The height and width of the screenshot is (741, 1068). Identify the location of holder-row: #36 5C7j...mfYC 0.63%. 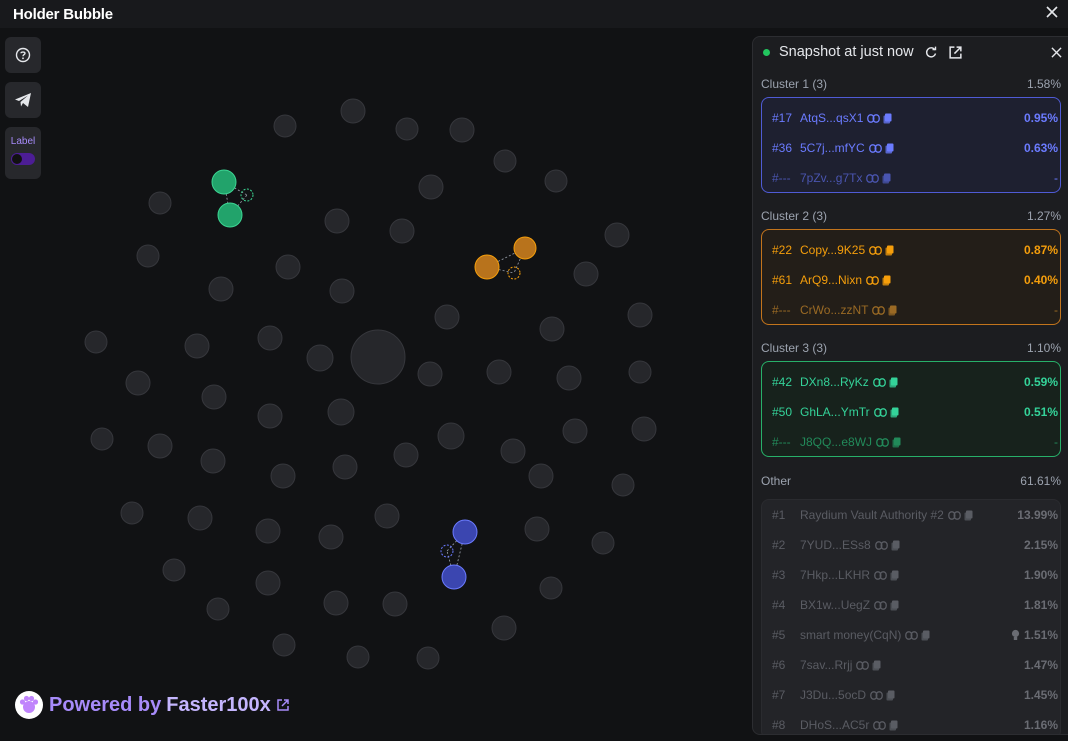
(915, 148).